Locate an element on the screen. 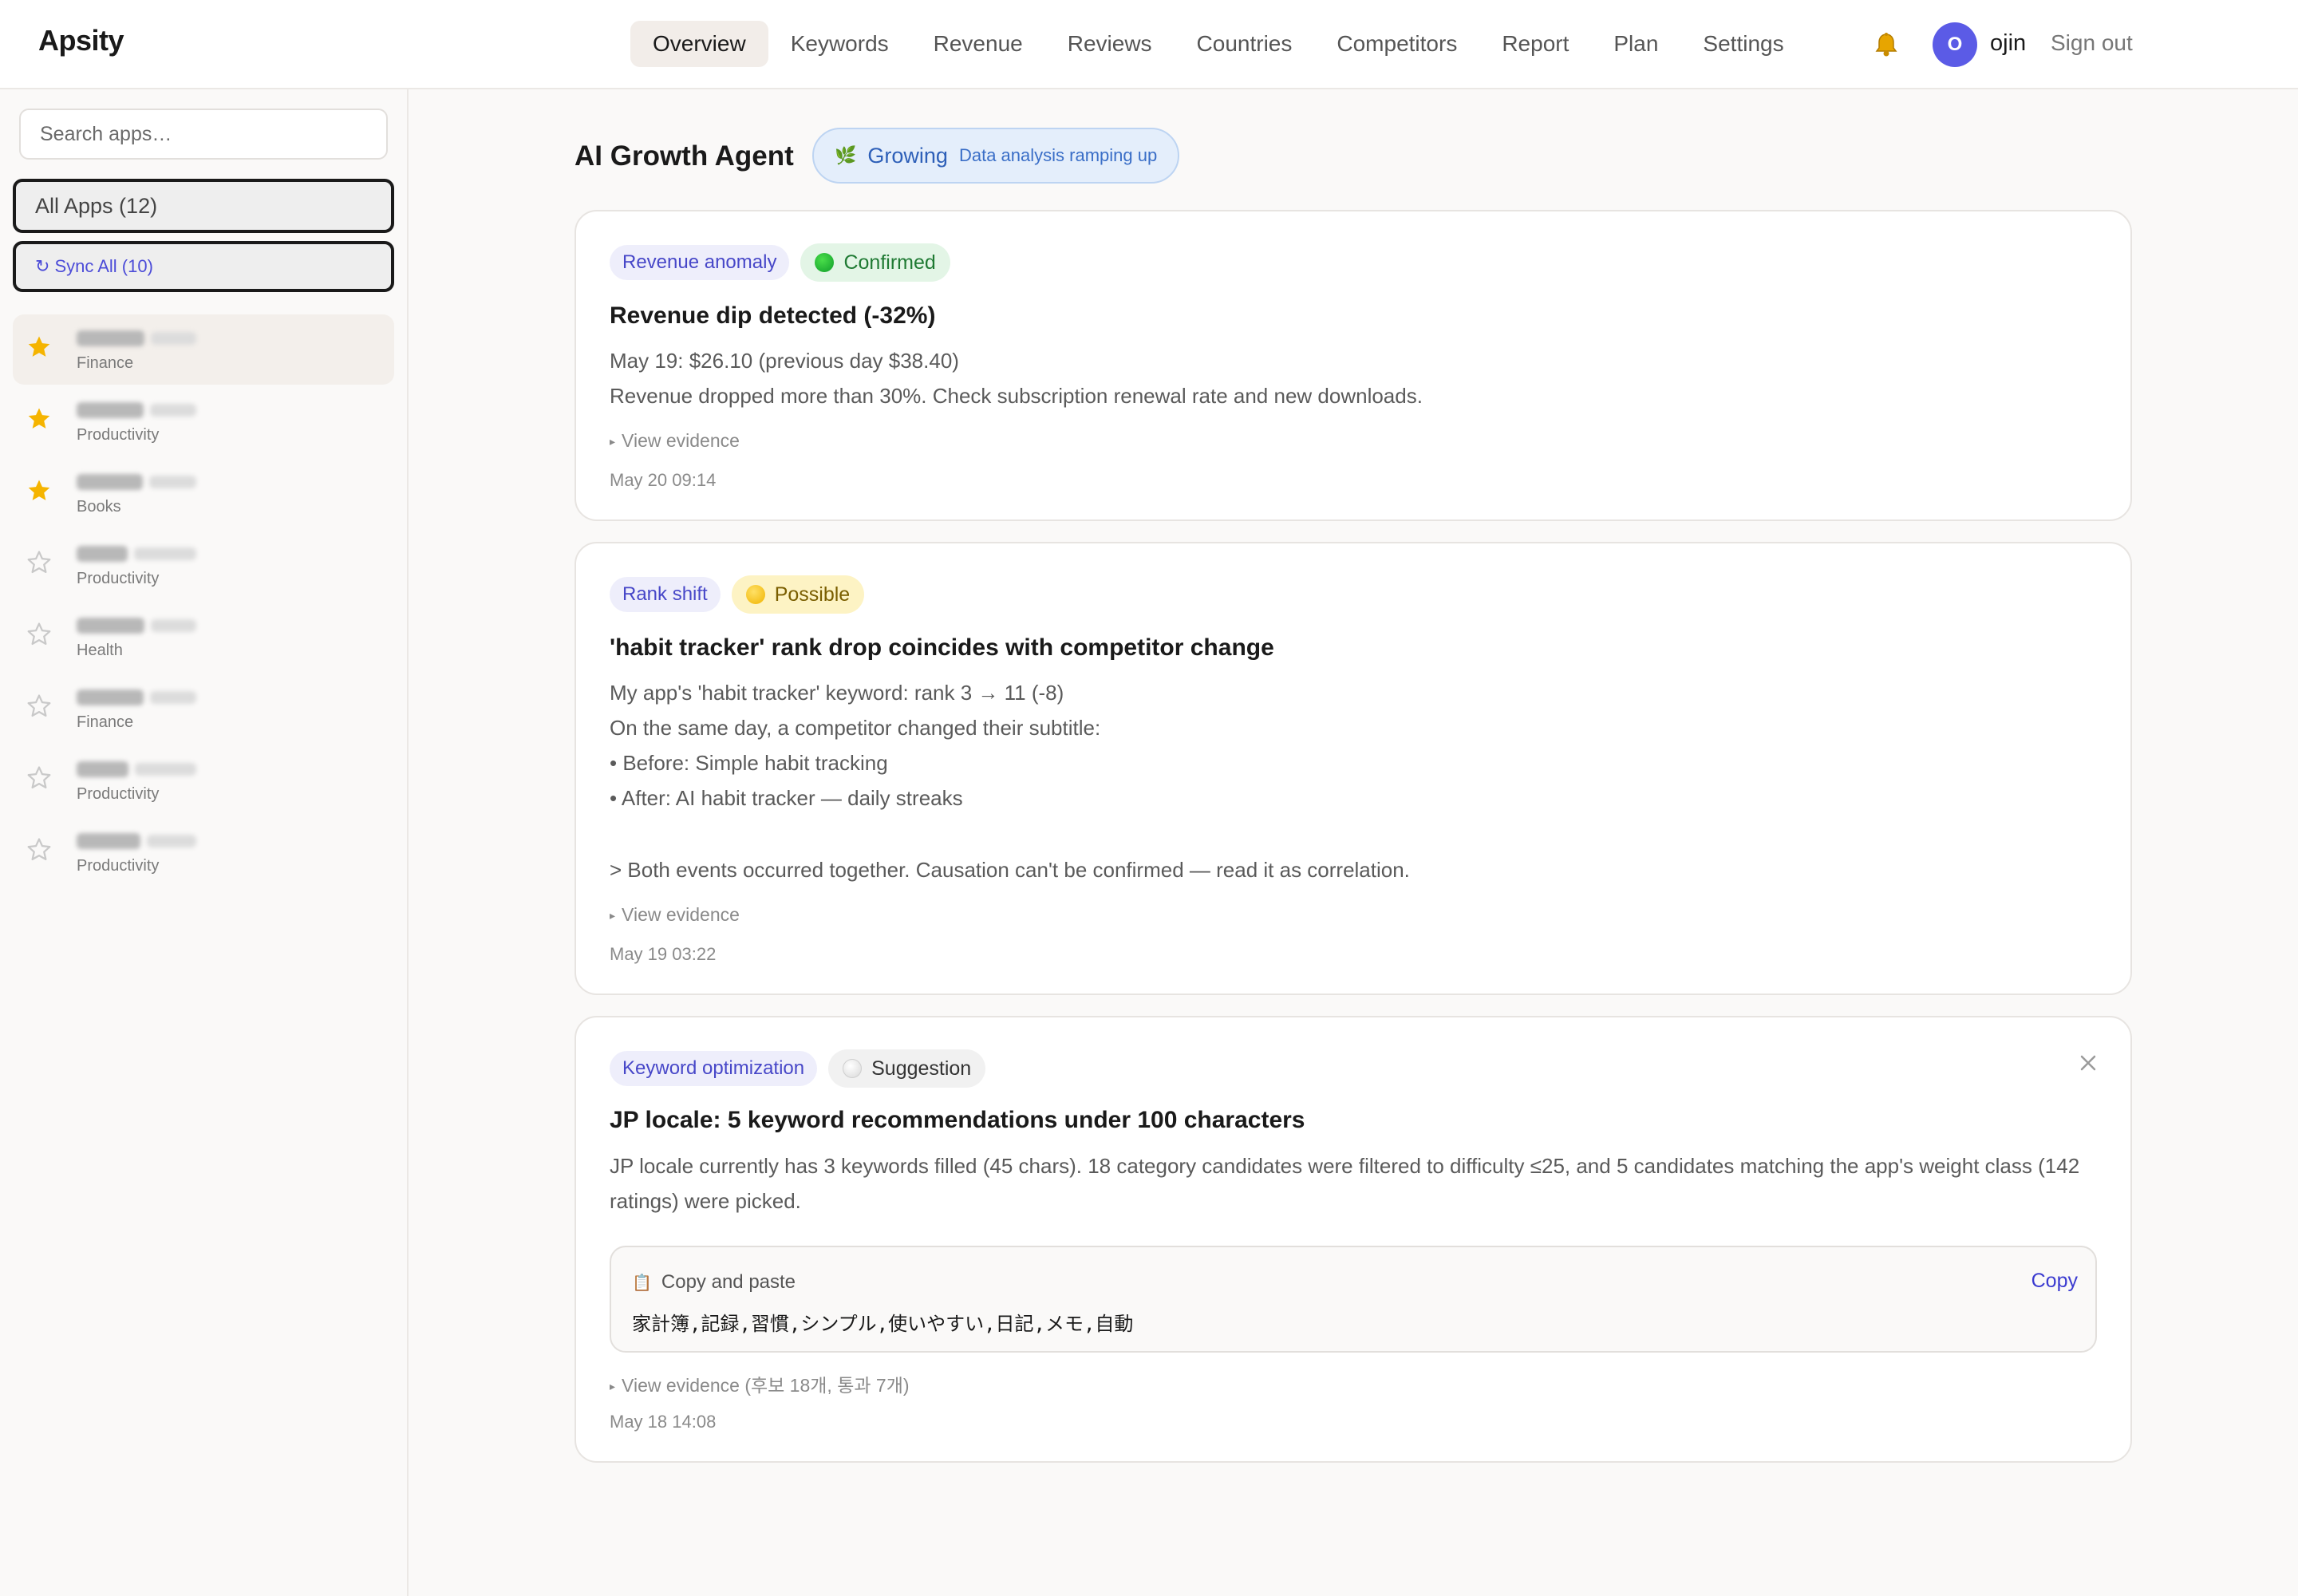 This screenshot has width=2298, height=1596. app-list-item: Health is located at coordinates (204, 637).